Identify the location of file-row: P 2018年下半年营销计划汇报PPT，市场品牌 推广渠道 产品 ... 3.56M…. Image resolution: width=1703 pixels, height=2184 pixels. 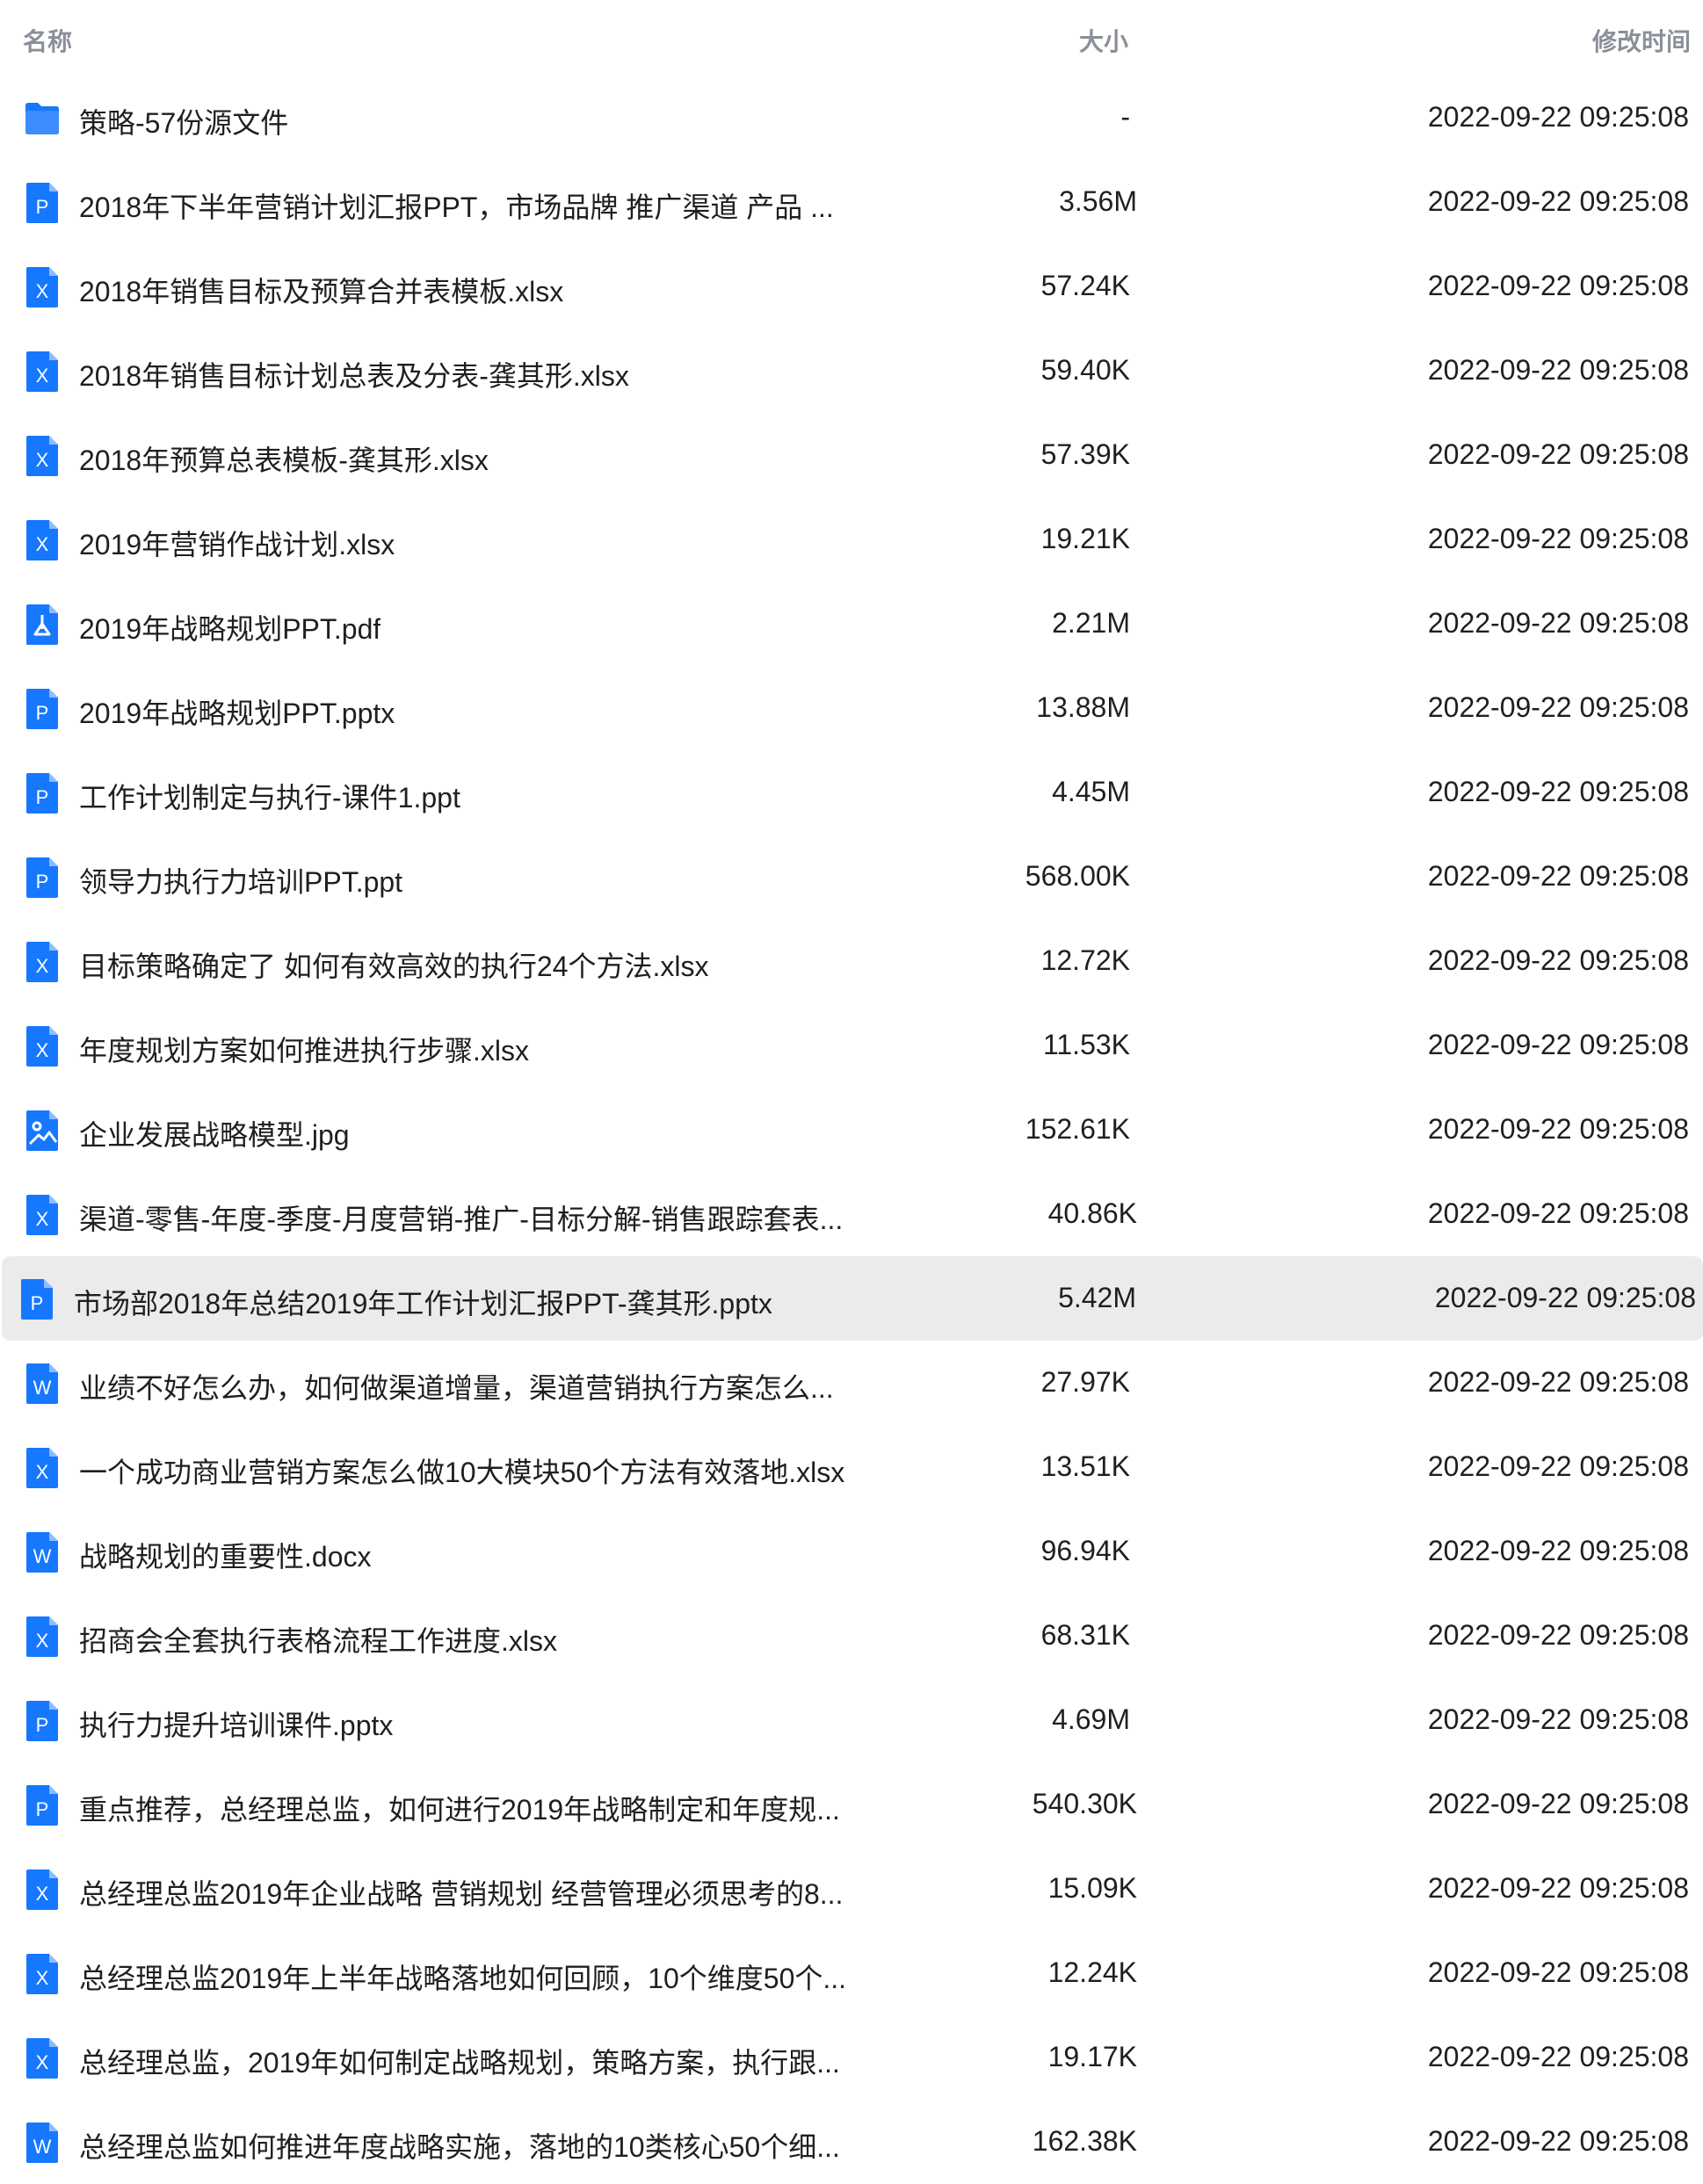
(851, 202).